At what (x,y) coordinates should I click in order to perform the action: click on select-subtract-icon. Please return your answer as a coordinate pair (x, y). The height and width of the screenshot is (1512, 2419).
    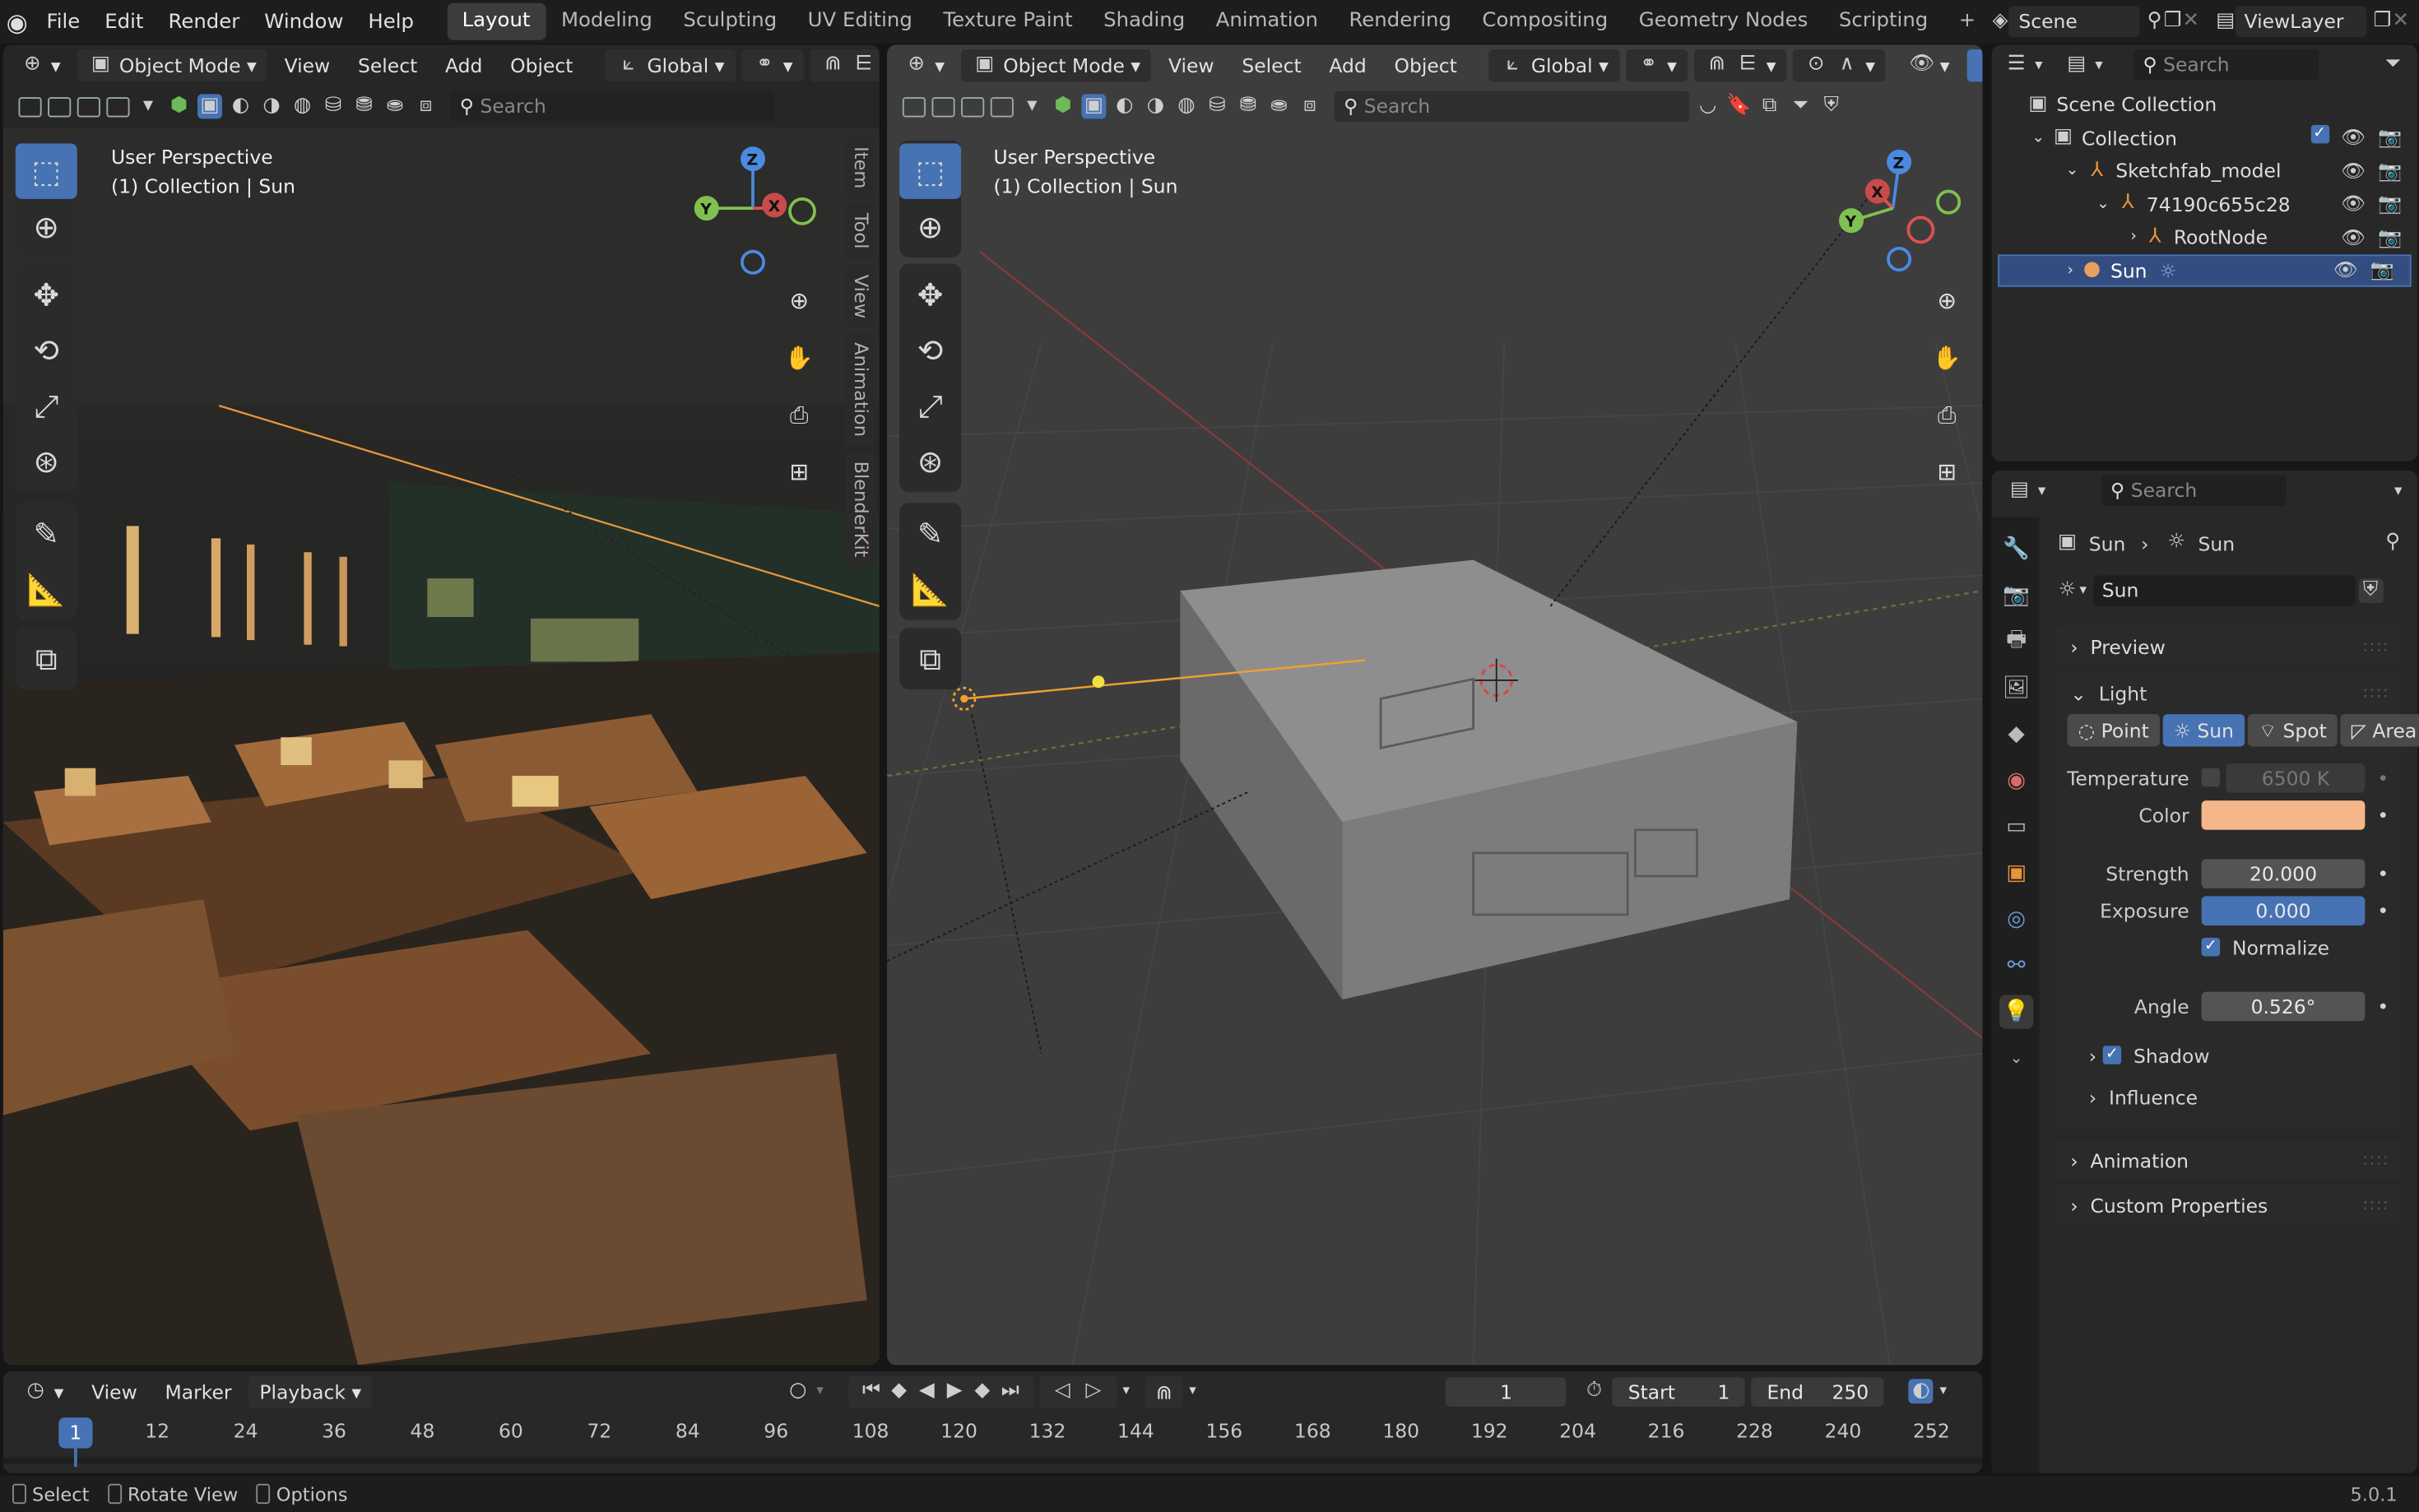
    Looking at the image, I should click on (89, 106).